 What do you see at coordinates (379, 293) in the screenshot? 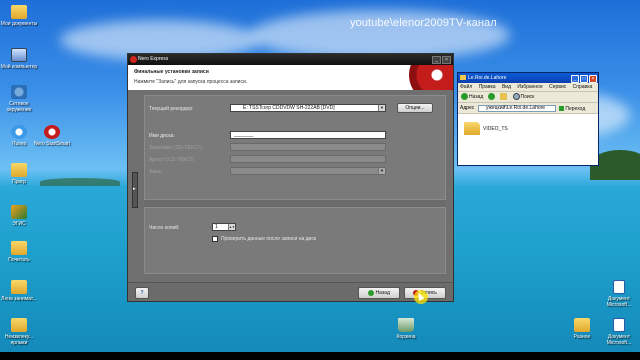
I see `back-button: Назад` at bounding box center [379, 293].